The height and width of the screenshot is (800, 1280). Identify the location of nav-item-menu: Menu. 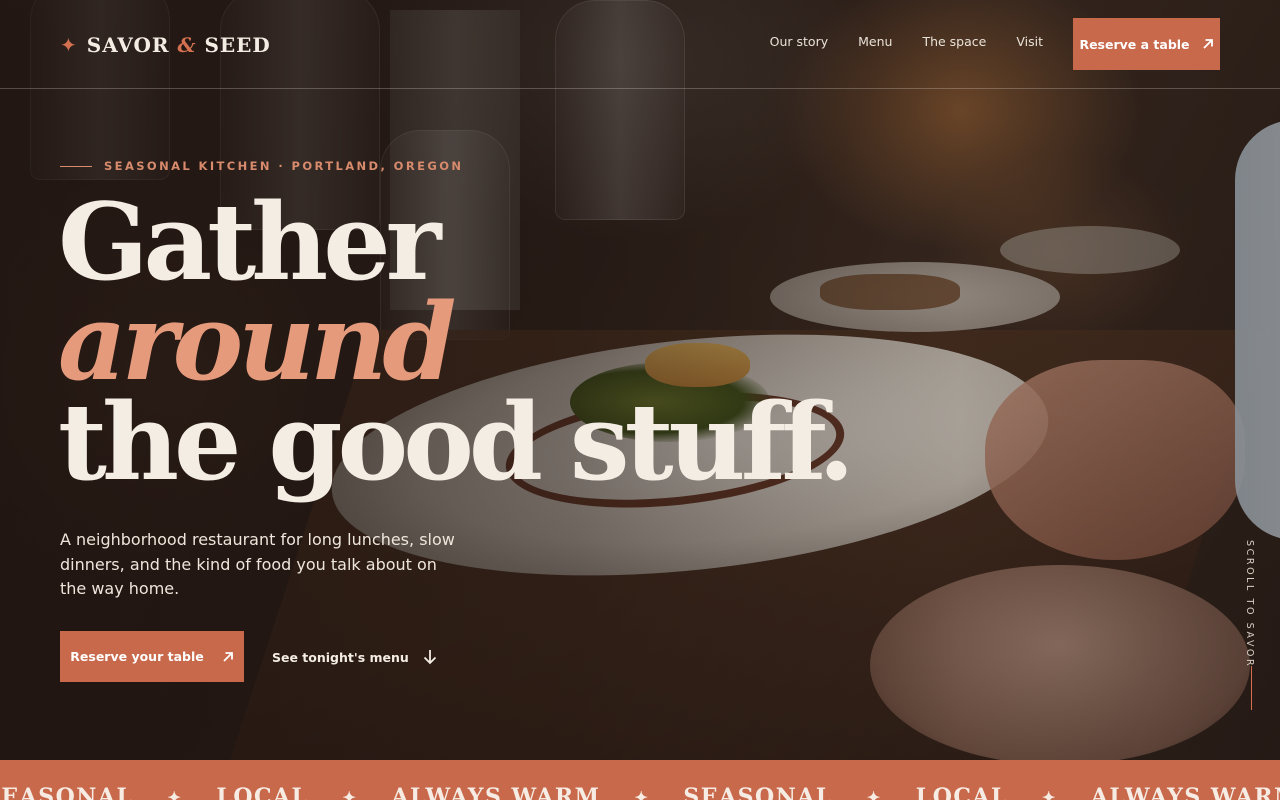
(875, 41).